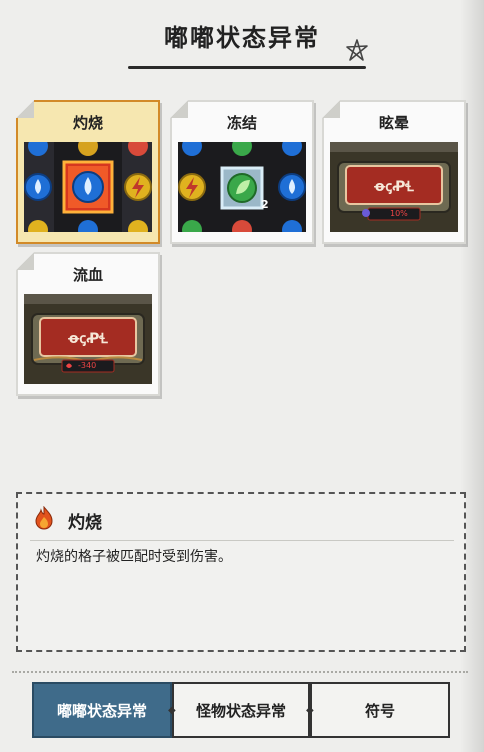 This screenshot has width=484, height=752. I want to click on status-card-freeze: 冻结 2, so click(242, 172).